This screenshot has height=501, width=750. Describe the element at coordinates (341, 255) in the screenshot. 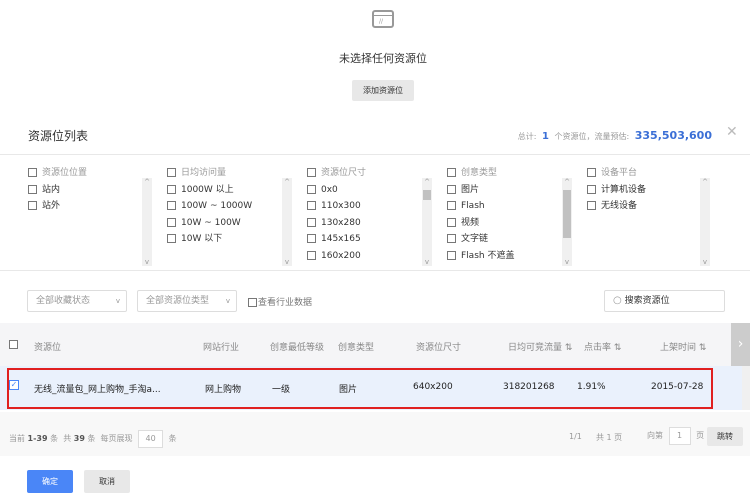

I see `option-label: 160x200` at that location.